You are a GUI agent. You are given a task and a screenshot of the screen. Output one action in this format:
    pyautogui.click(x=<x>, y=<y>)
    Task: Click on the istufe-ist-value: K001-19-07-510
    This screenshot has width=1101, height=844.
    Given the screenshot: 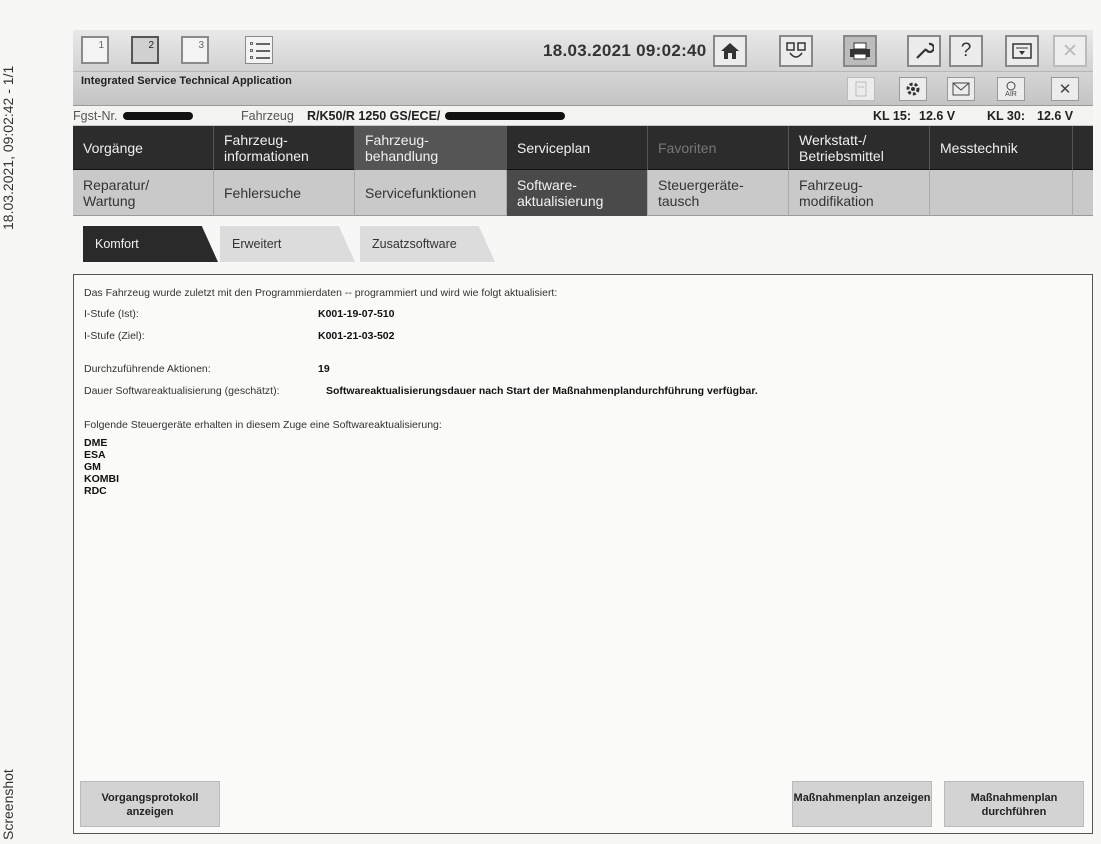 What is the action you would take?
    pyautogui.click(x=356, y=314)
    